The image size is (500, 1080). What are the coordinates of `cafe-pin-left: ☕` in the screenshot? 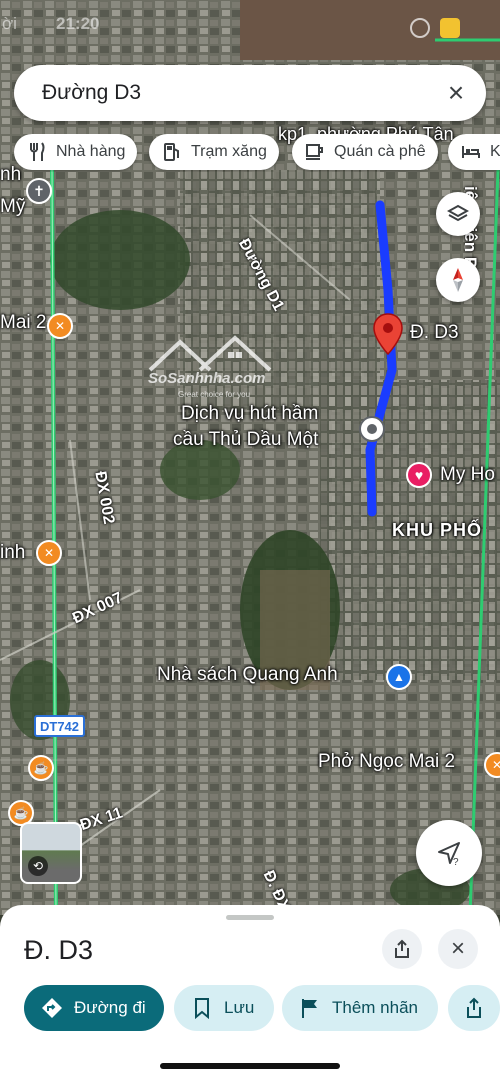 It's located at (41, 768).